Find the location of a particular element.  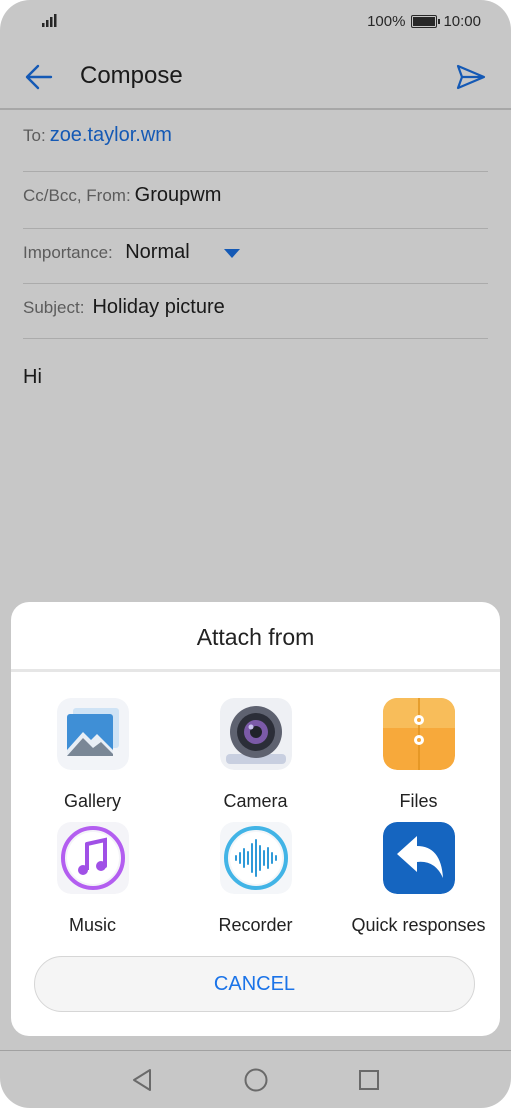

attach-label: Recorder is located at coordinates (255, 925).